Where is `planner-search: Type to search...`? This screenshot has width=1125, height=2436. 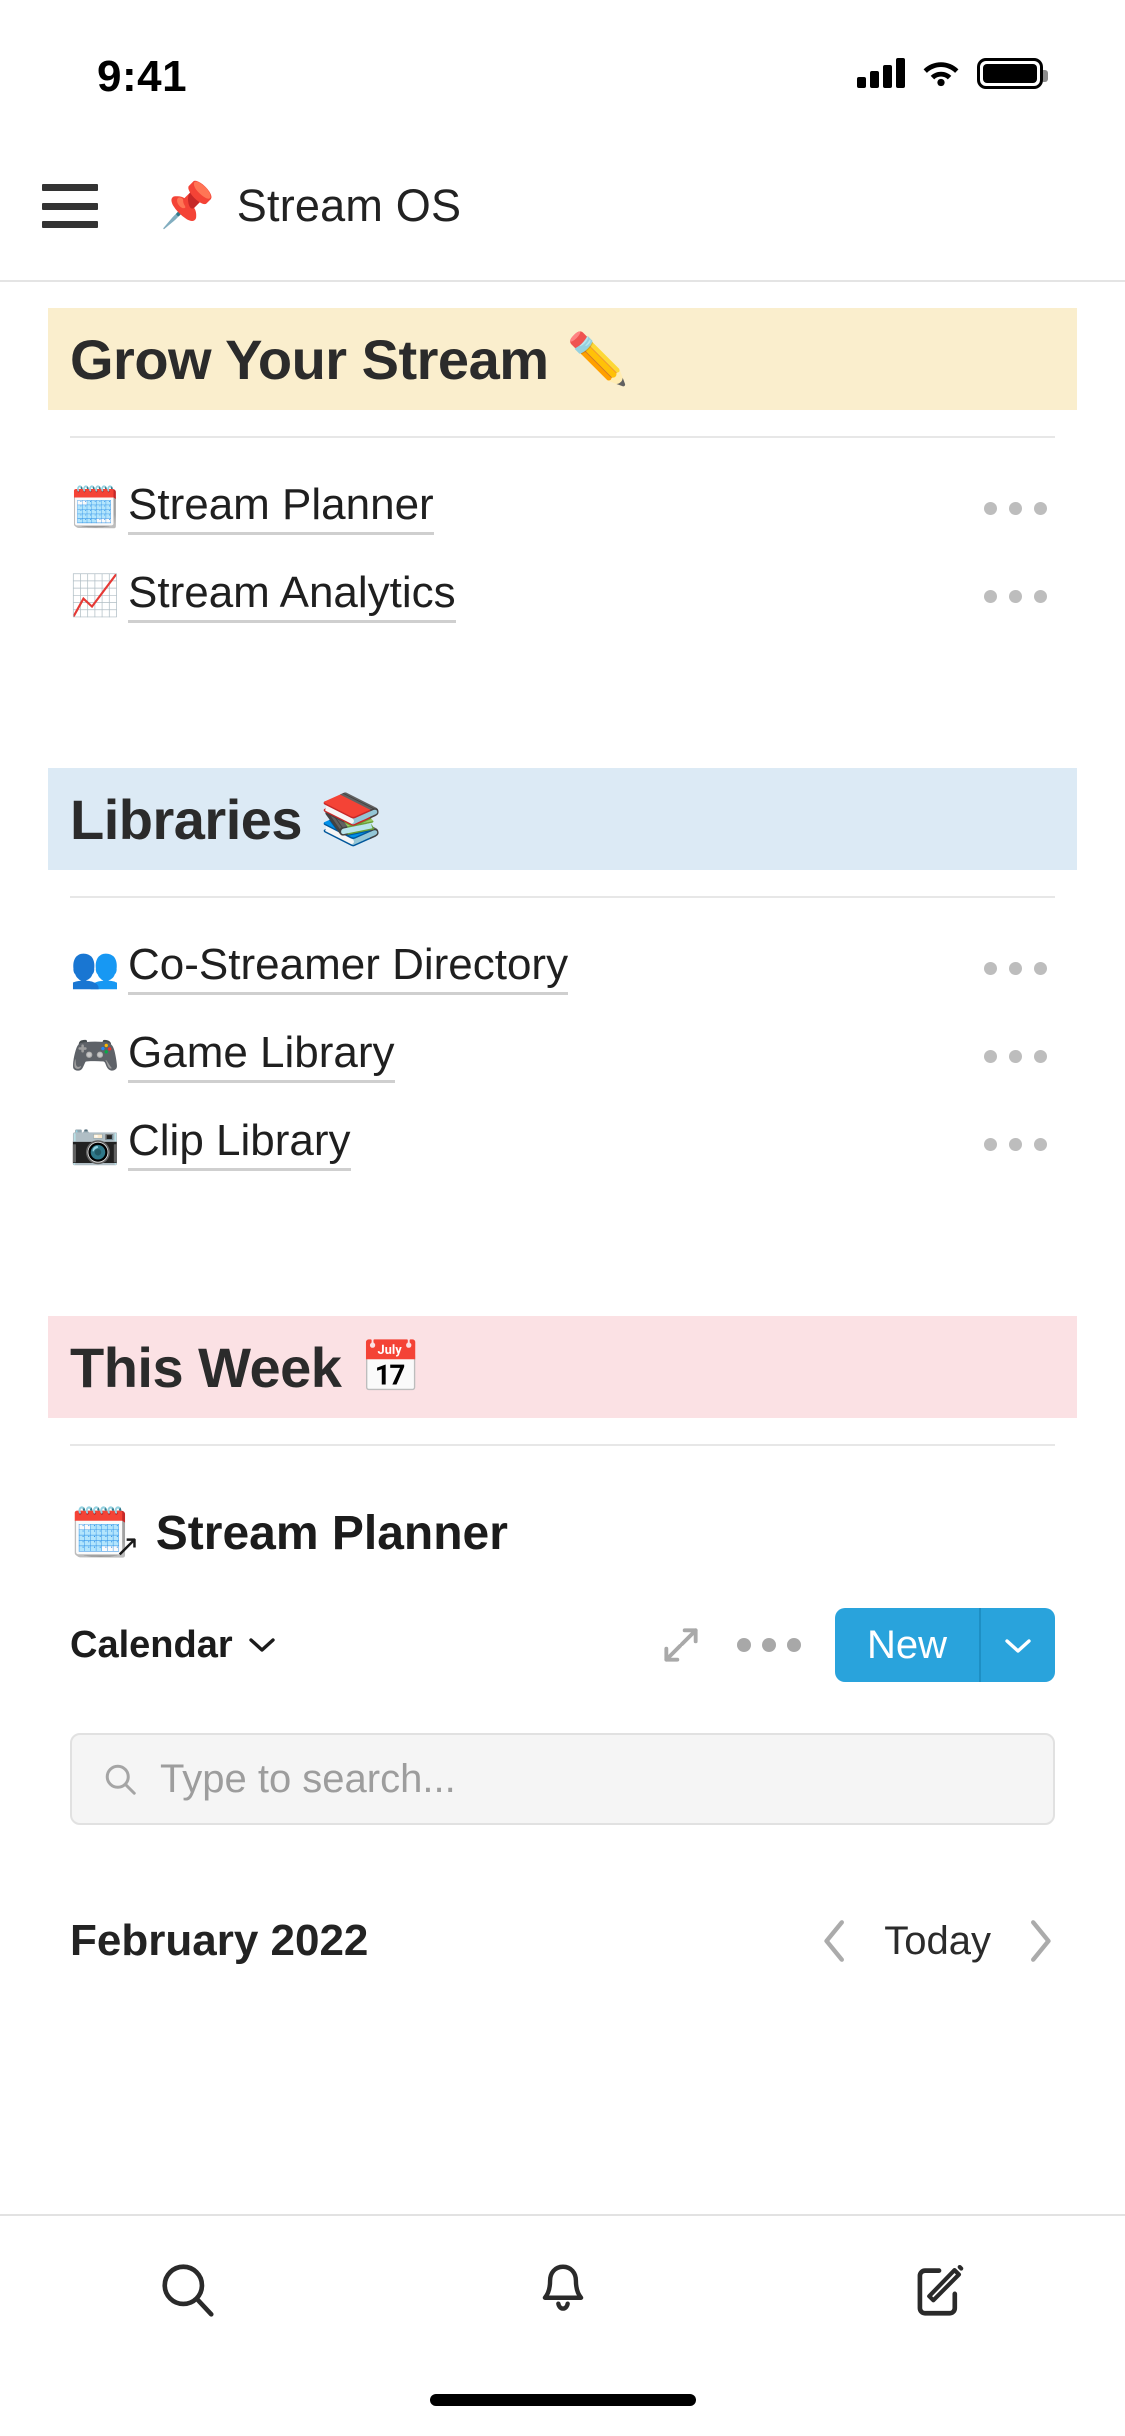 planner-search: Type to search... is located at coordinates (562, 1779).